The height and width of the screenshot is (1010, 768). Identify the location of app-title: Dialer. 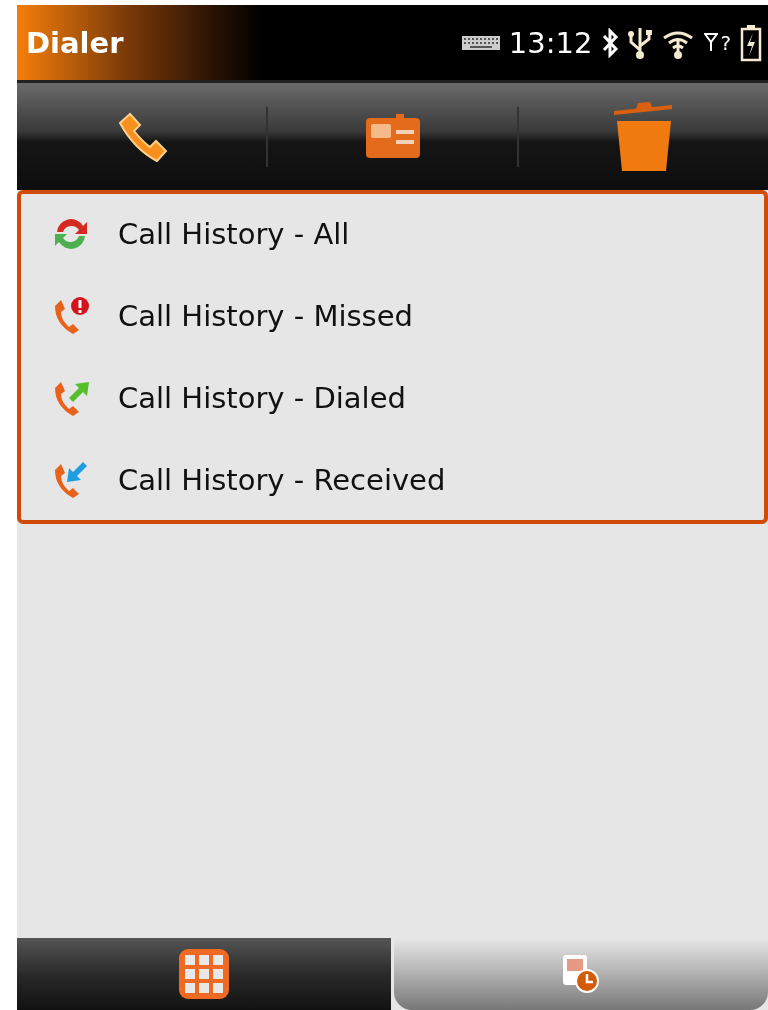
(75, 42).